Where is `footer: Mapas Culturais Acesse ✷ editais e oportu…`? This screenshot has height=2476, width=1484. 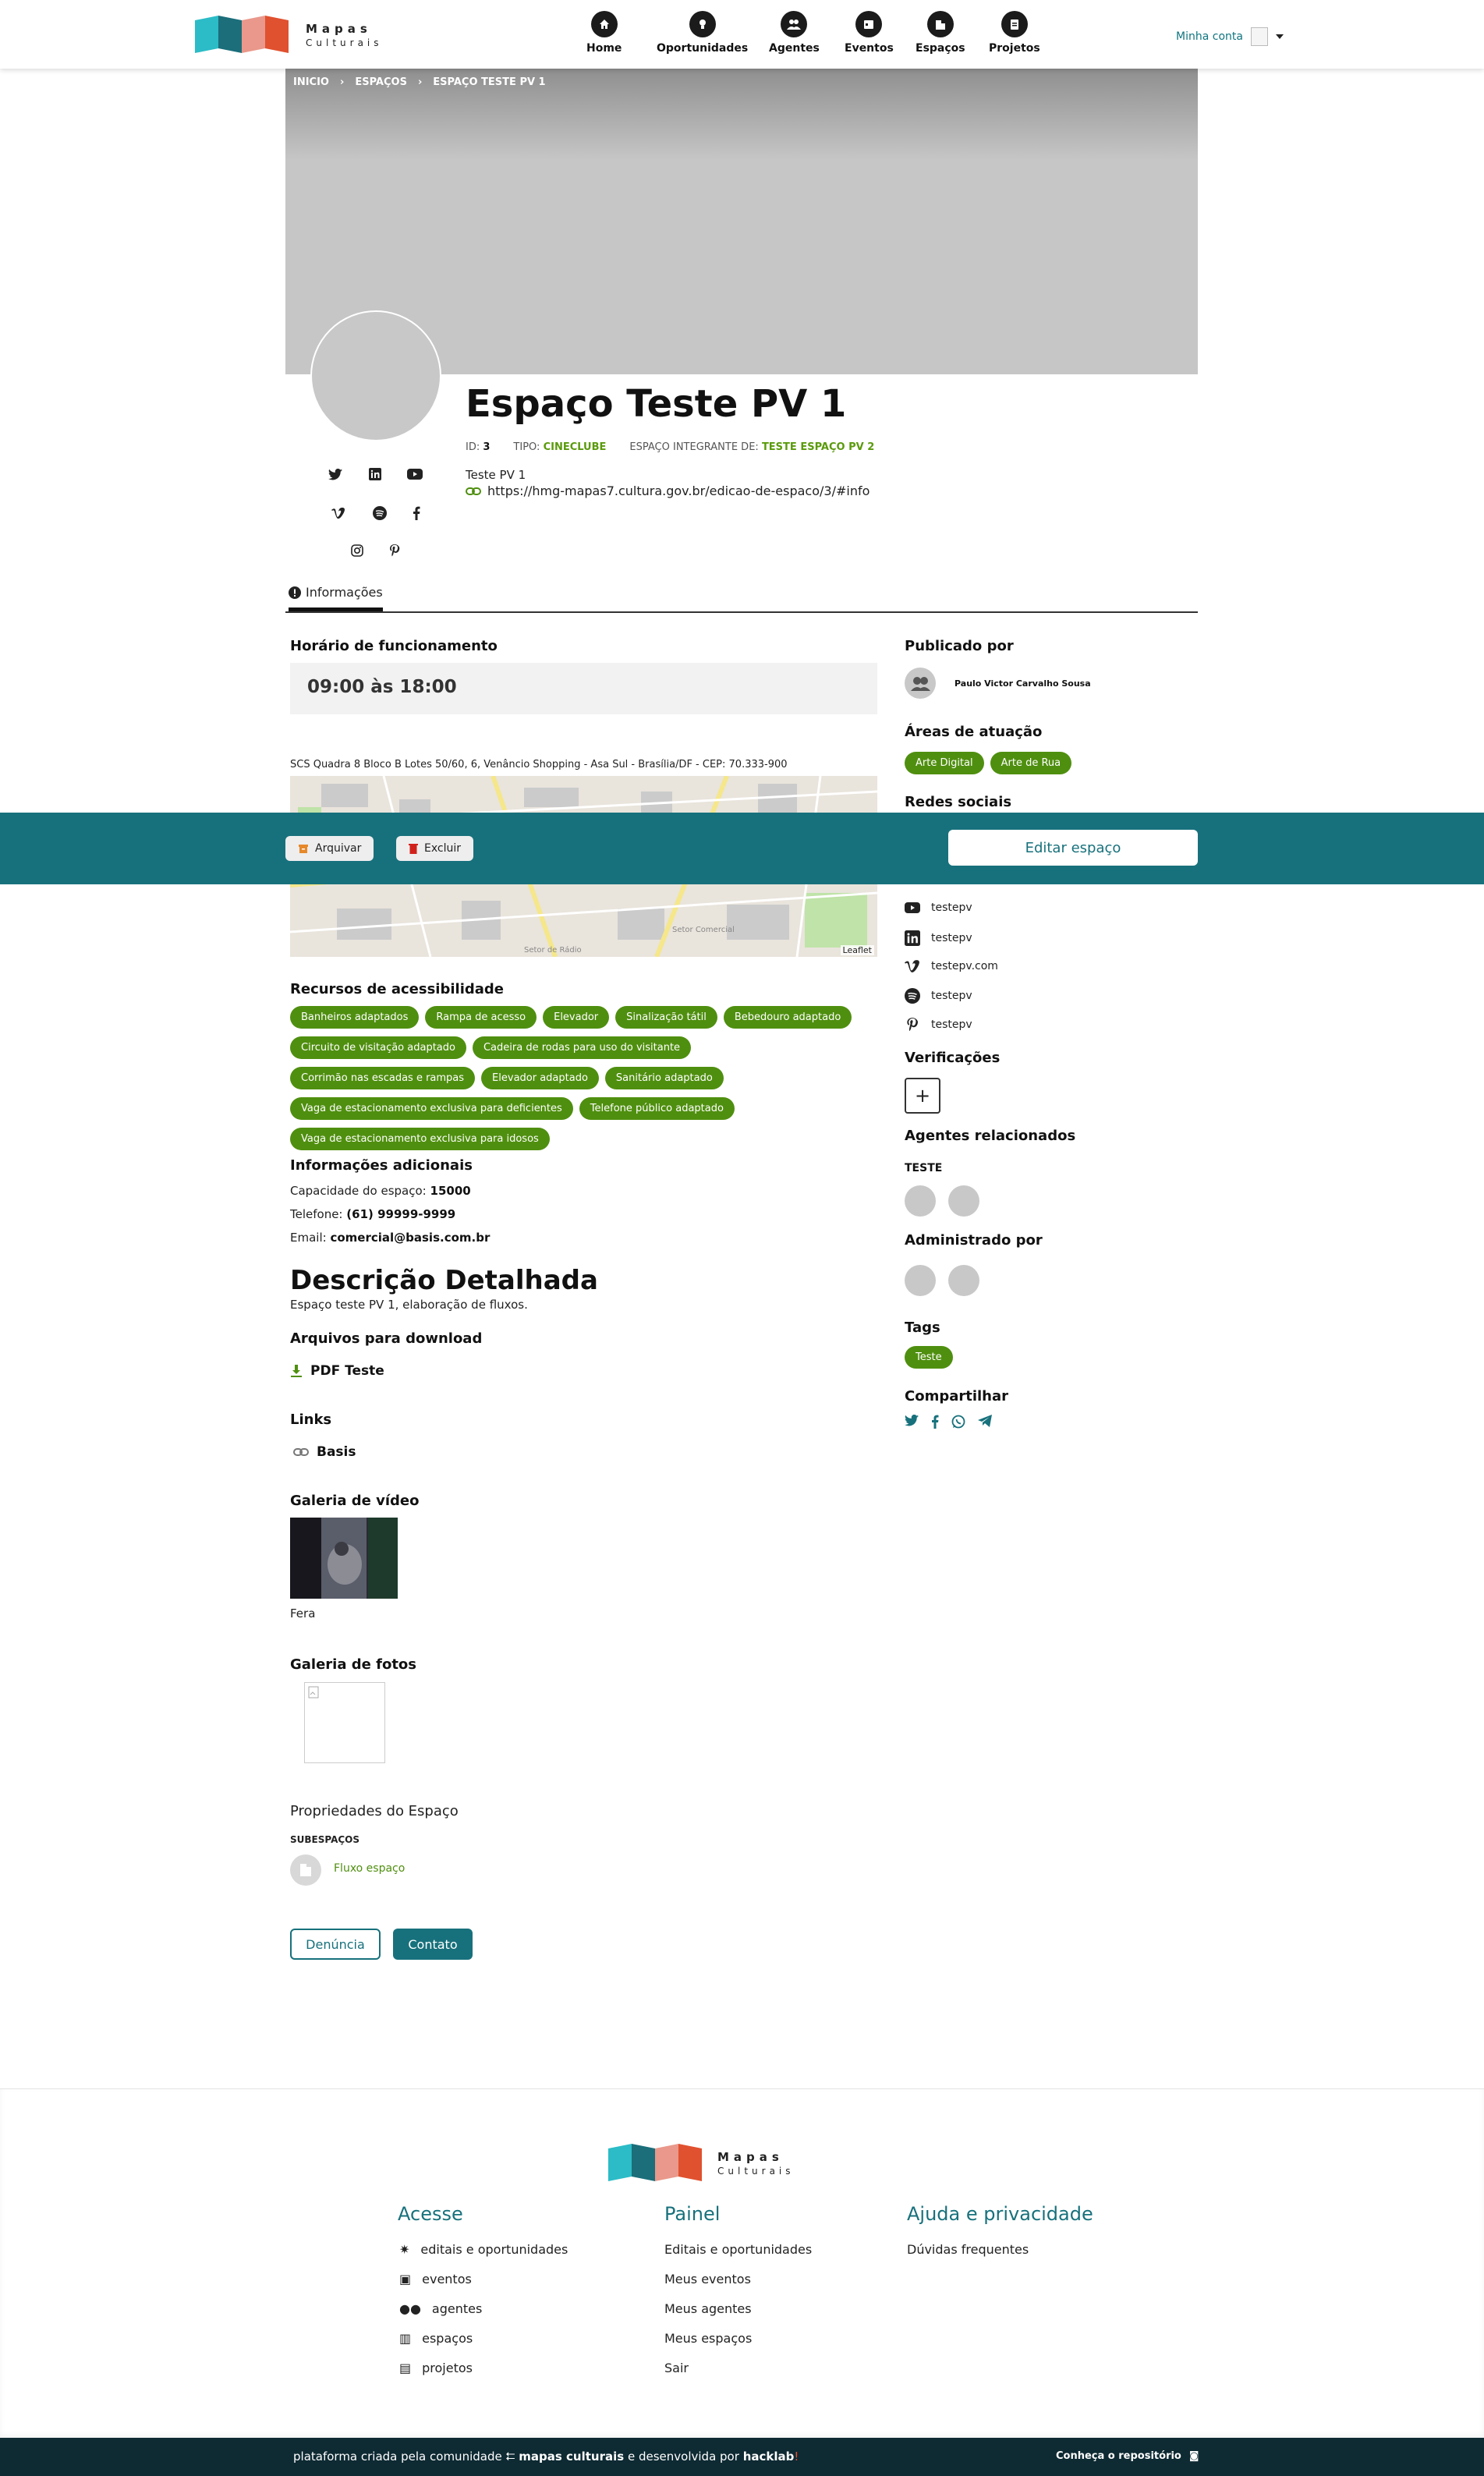 footer: Mapas Culturais Acesse ✷ editais e oportu… is located at coordinates (742, 2263).